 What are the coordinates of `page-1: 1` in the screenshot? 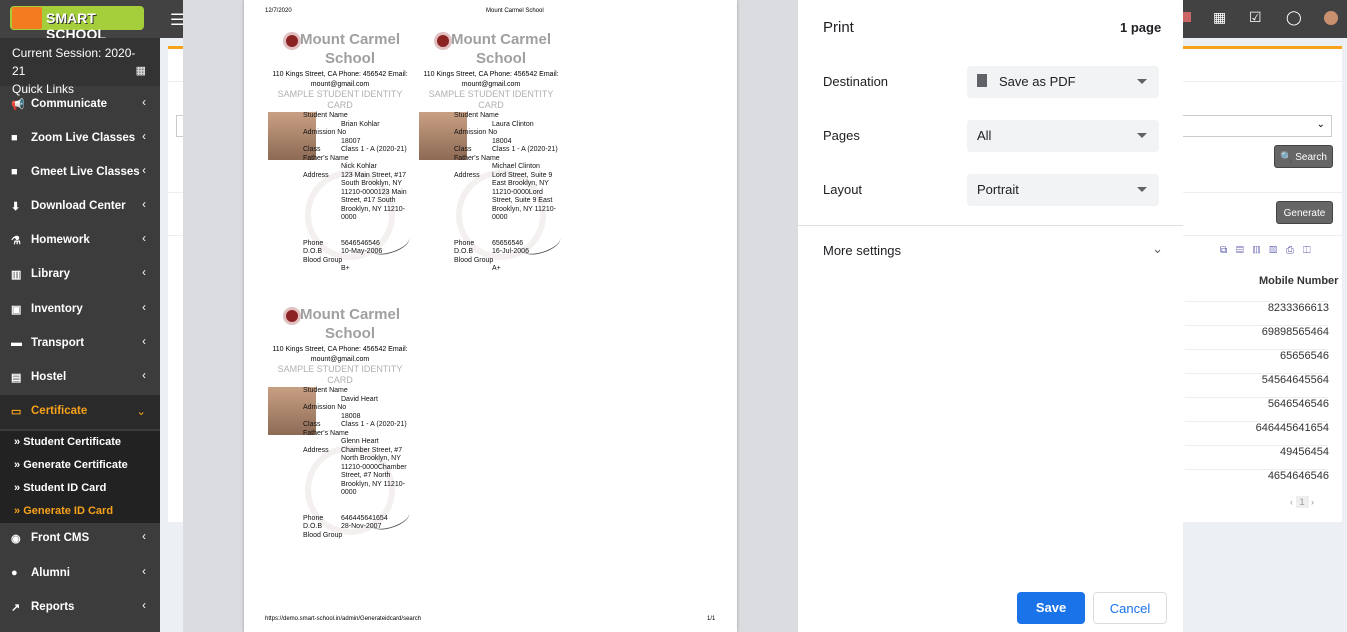 It's located at (1302, 502).